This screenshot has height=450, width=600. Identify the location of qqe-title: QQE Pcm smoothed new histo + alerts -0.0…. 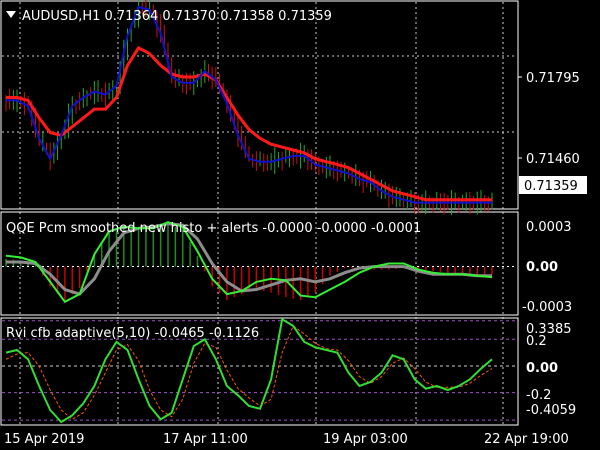
(213, 228).